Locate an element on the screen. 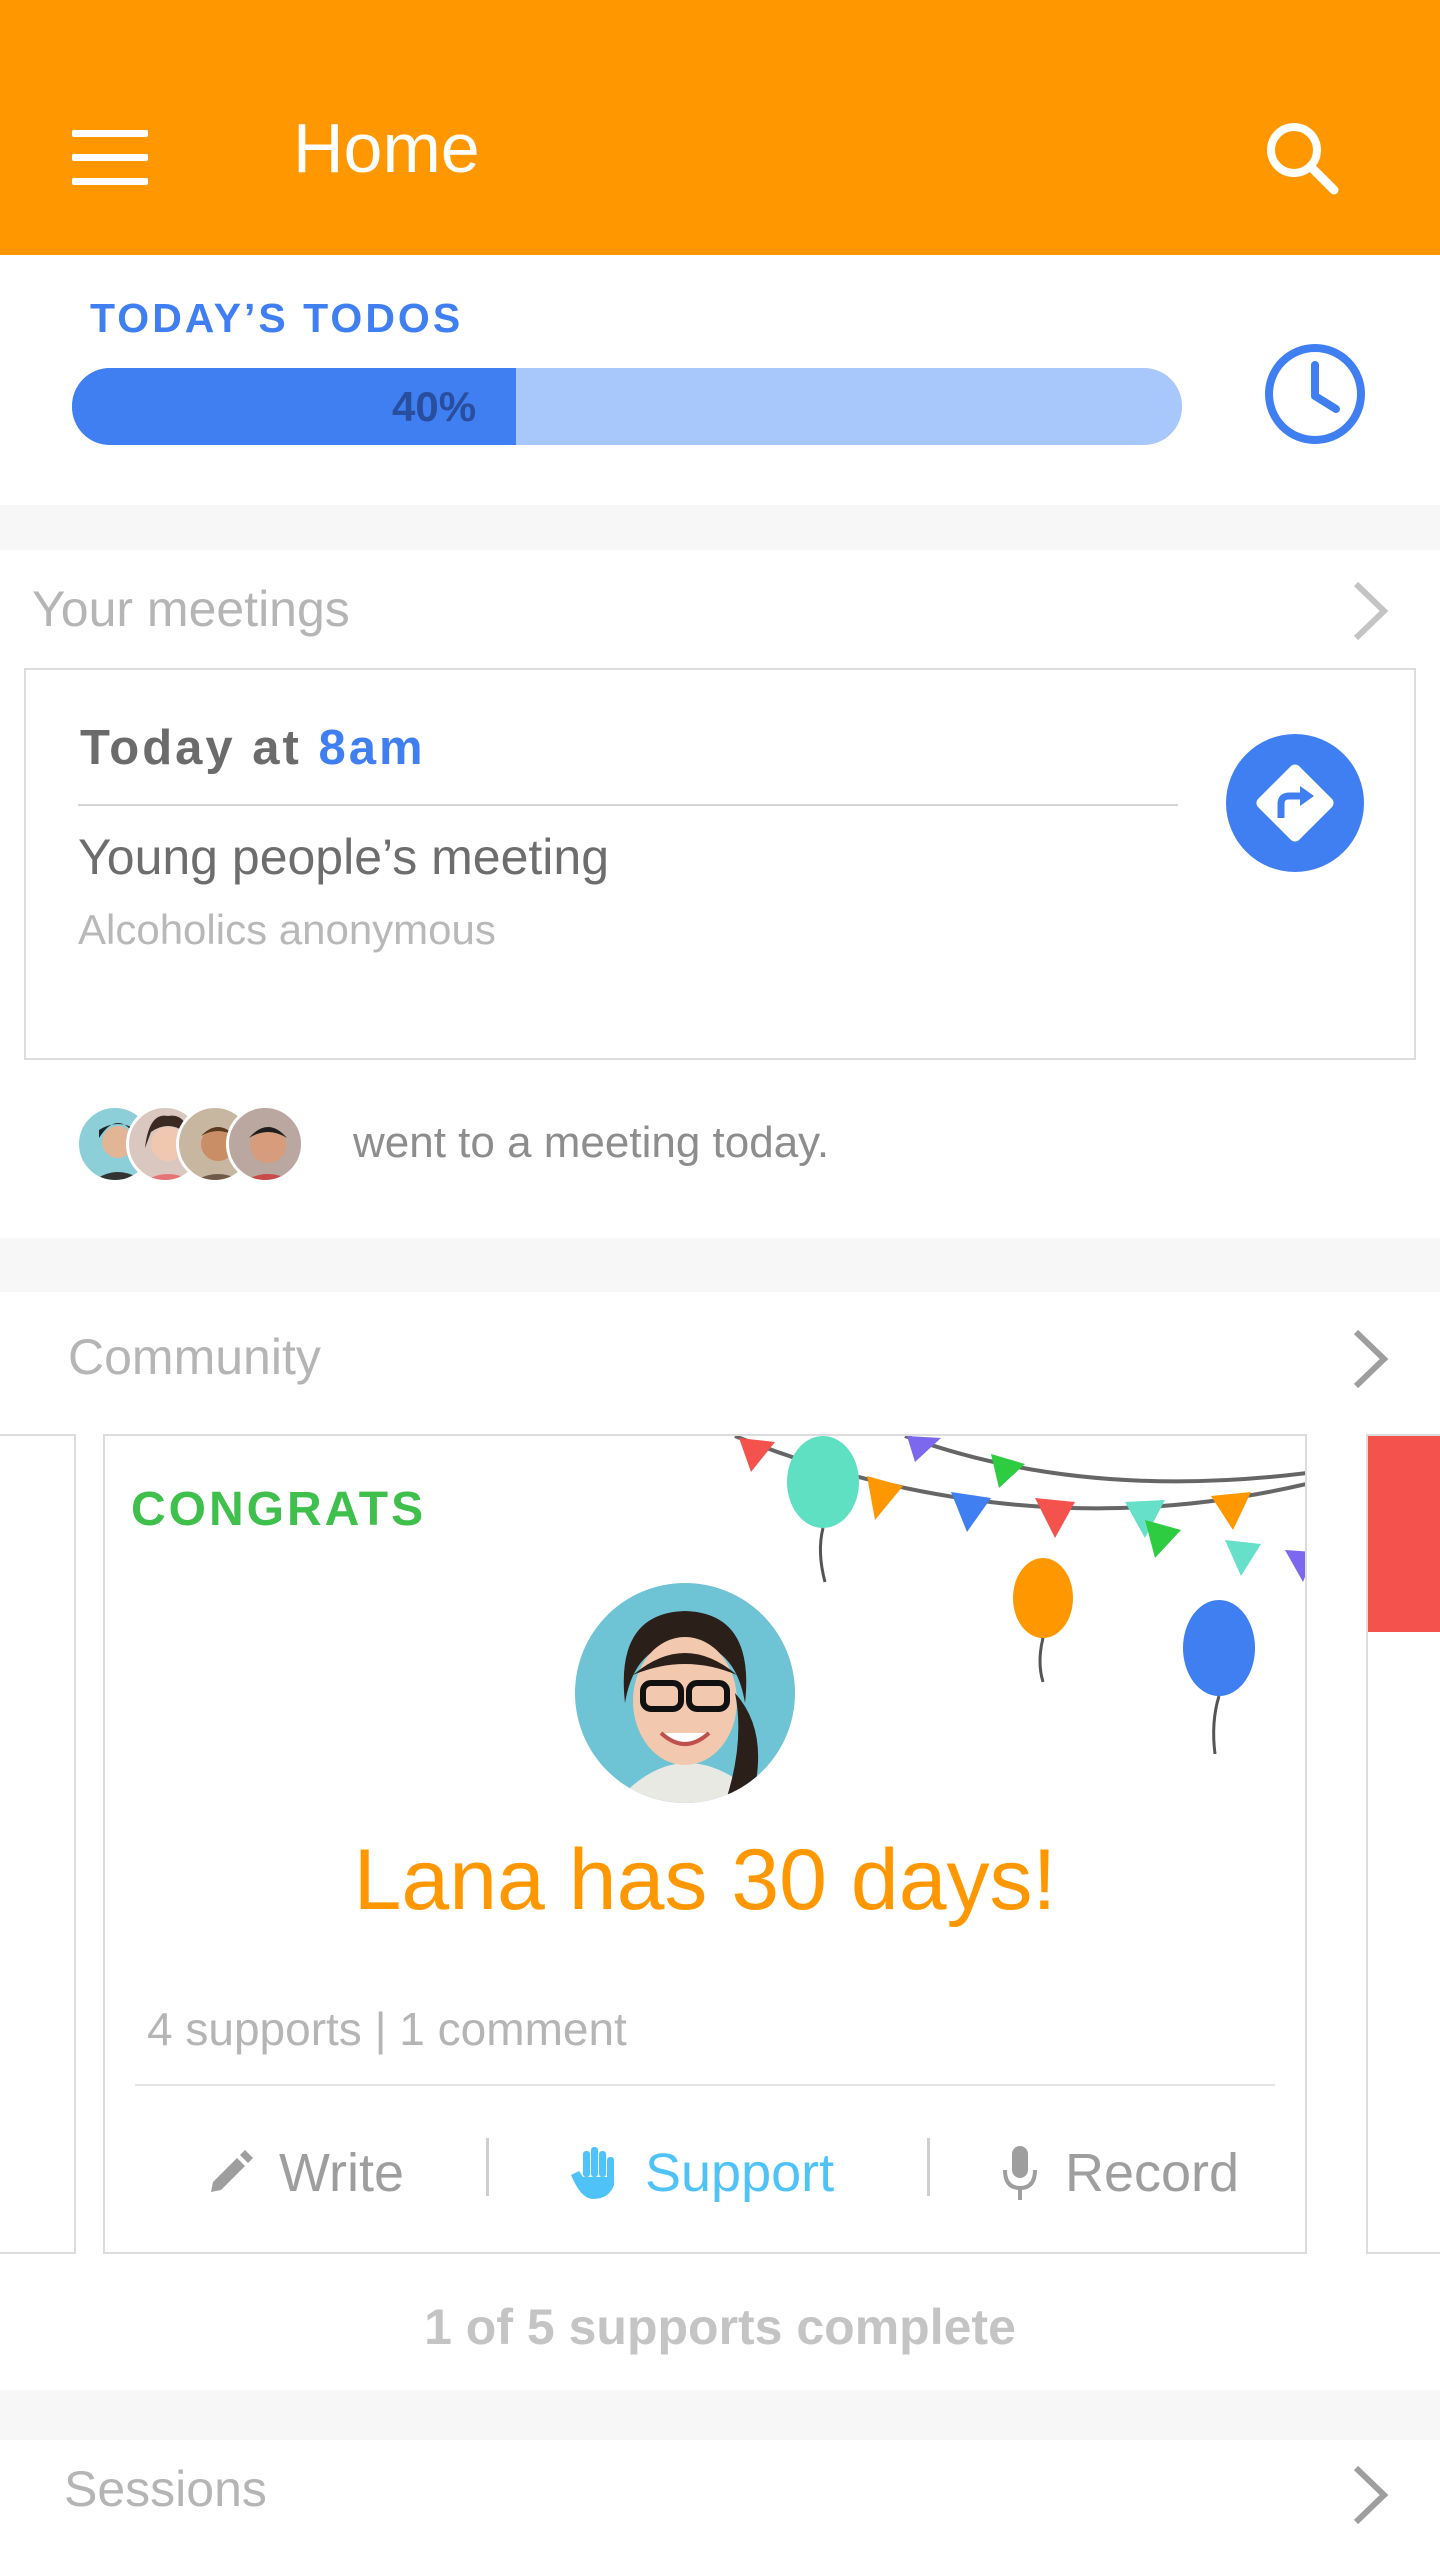 The width and height of the screenshot is (1440, 2560). card-stats: 4 supports | 1 comment is located at coordinates (387, 2029).